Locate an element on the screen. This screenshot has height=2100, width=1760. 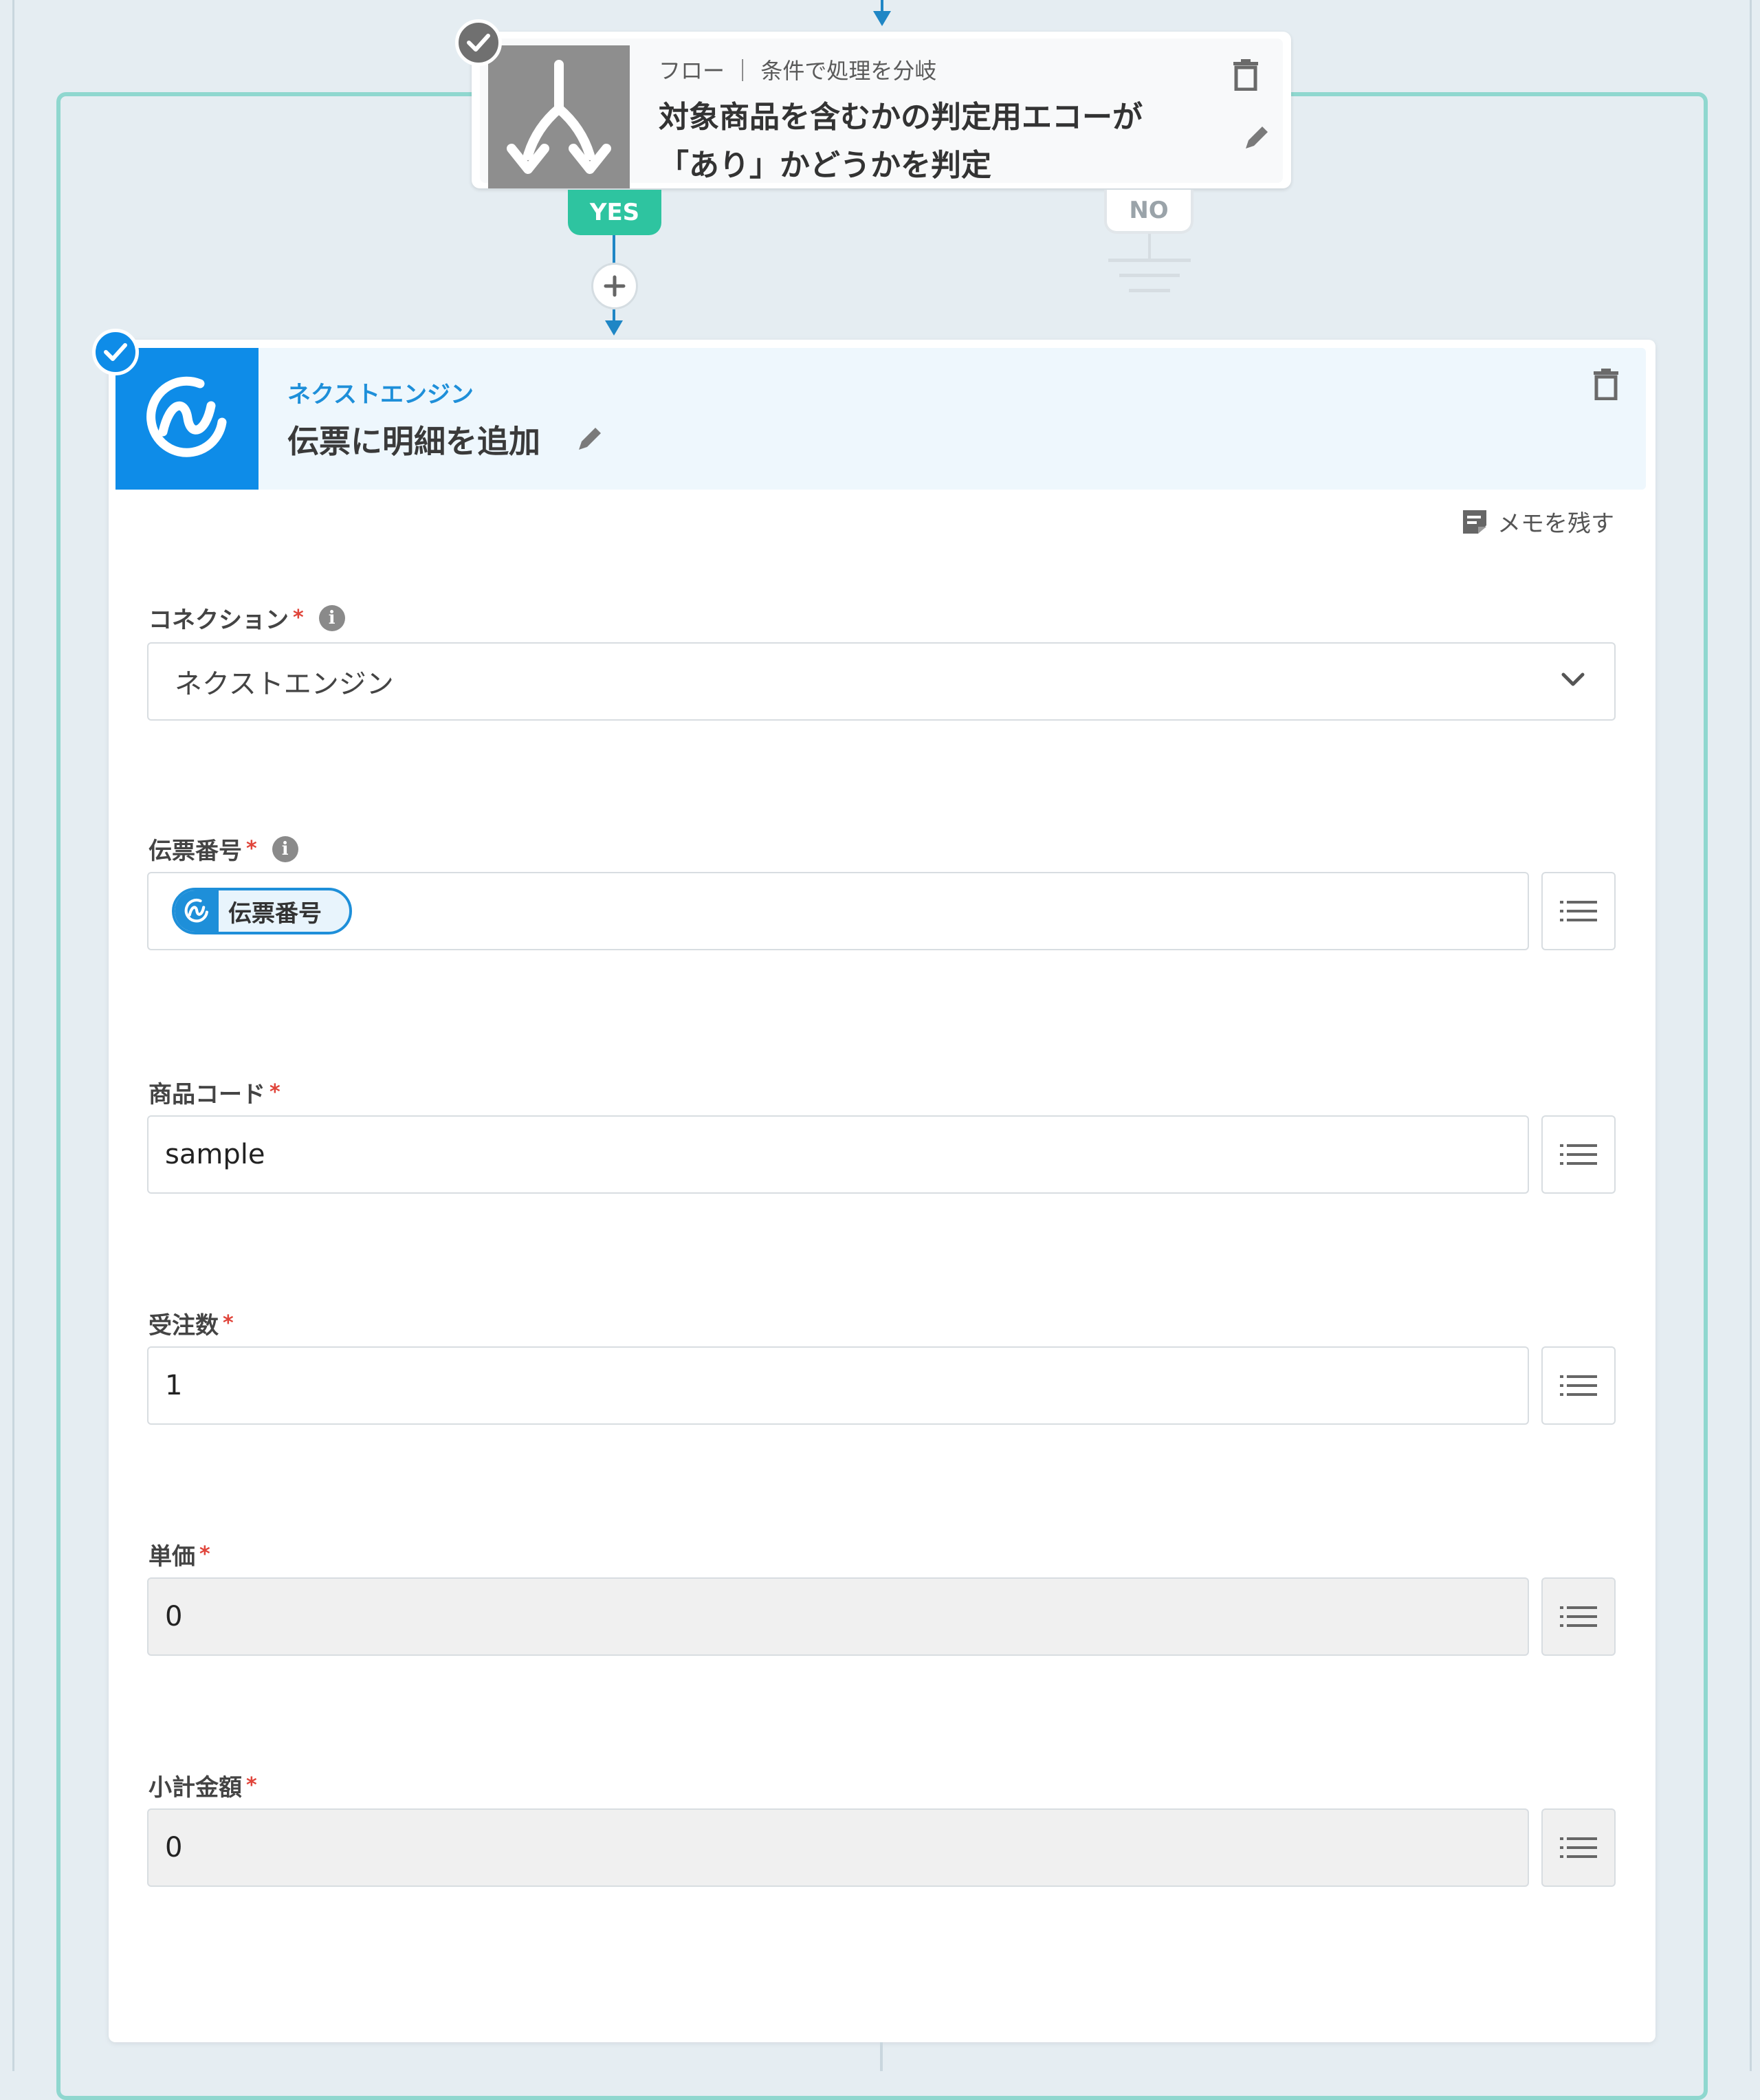
memo-label: メモを残す is located at coordinates (1555, 524).